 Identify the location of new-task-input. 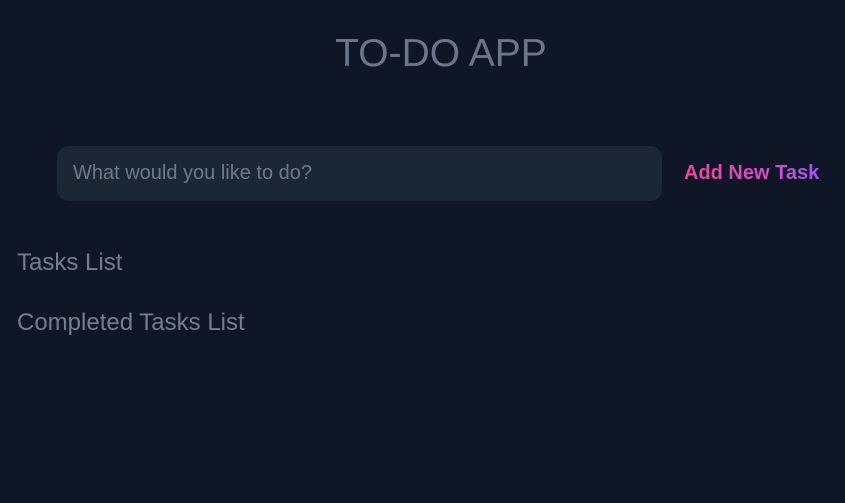
(359, 173).